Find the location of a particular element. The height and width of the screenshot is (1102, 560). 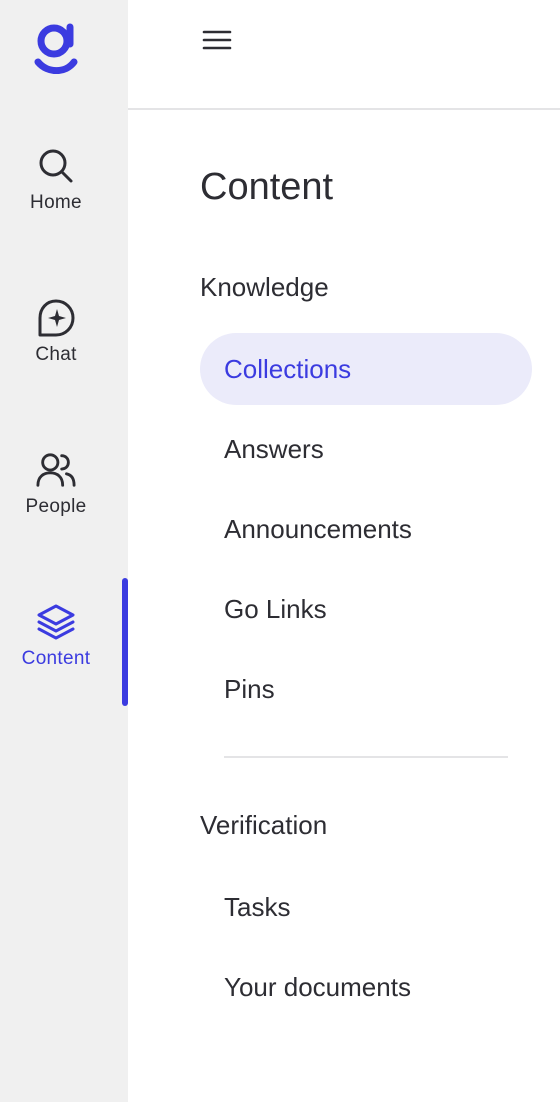

page-title: Content is located at coordinates (267, 187).